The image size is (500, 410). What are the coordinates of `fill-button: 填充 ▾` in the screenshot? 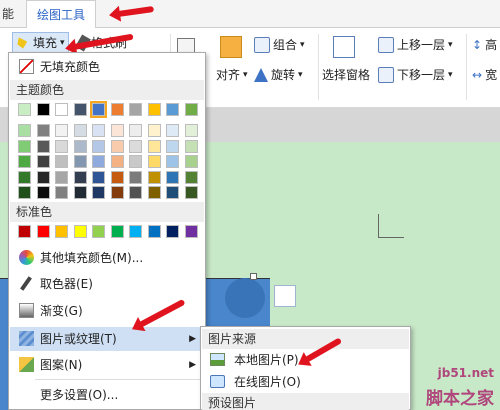 It's located at (40, 43).